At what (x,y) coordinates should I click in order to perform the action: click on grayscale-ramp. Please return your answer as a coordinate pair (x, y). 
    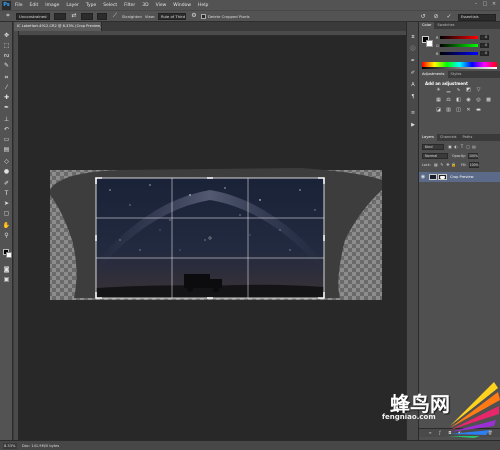
    Looking at the image, I should click on (459, 68).